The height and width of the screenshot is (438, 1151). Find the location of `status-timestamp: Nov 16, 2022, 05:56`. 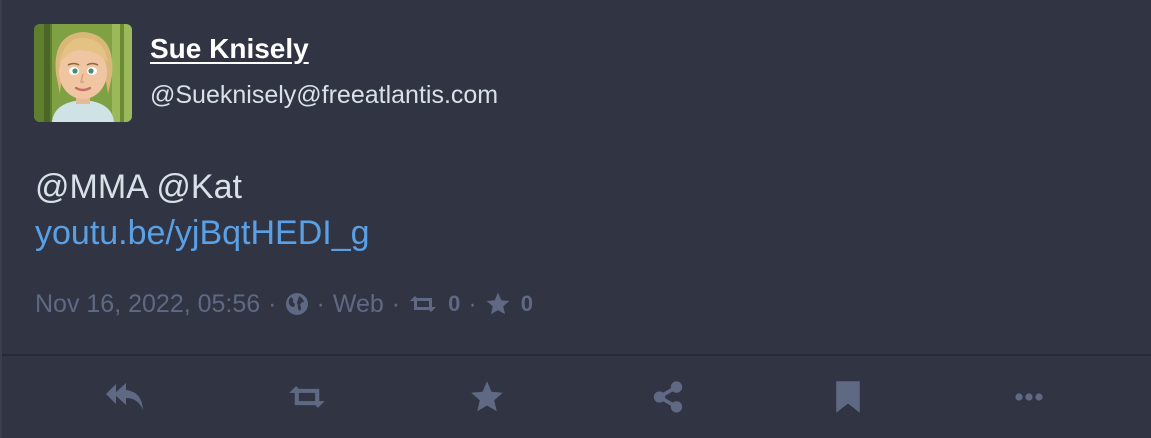

status-timestamp: Nov 16, 2022, 05:56 is located at coordinates (147, 304).